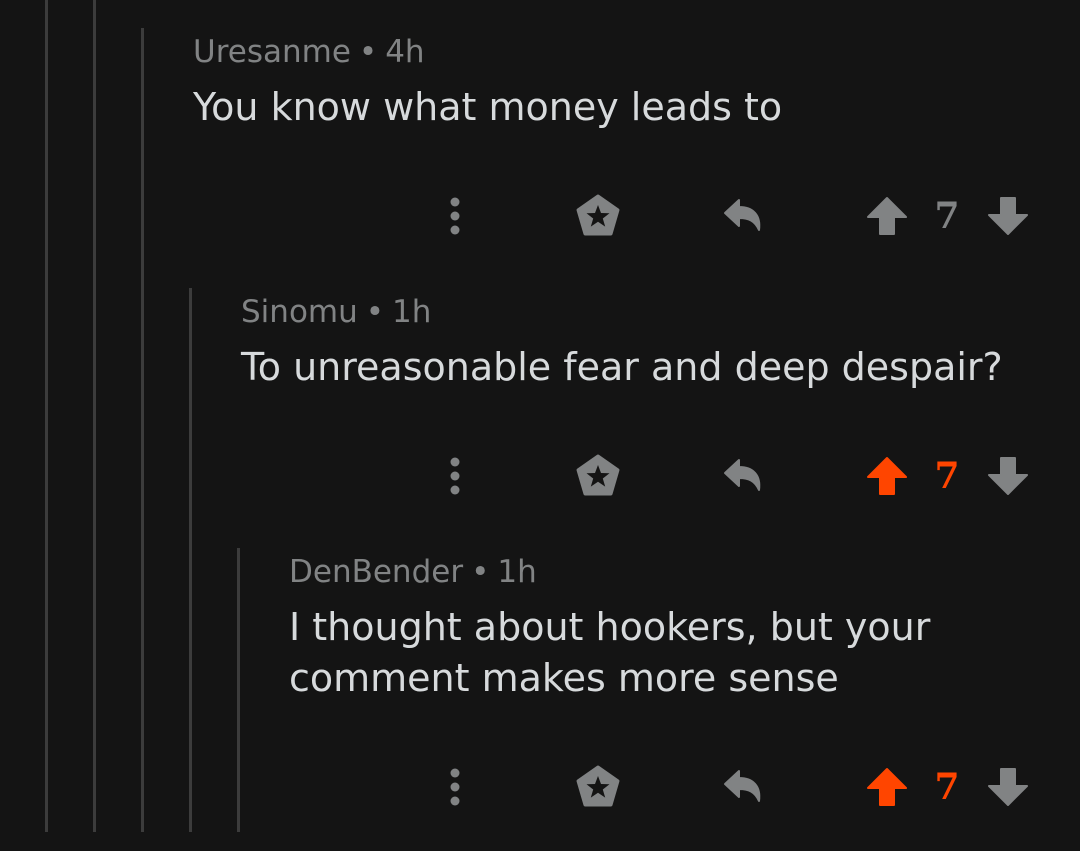 This screenshot has height=851, width=1080. I want to click on comment-meta: DenBender • 1h, so click(684, 572).